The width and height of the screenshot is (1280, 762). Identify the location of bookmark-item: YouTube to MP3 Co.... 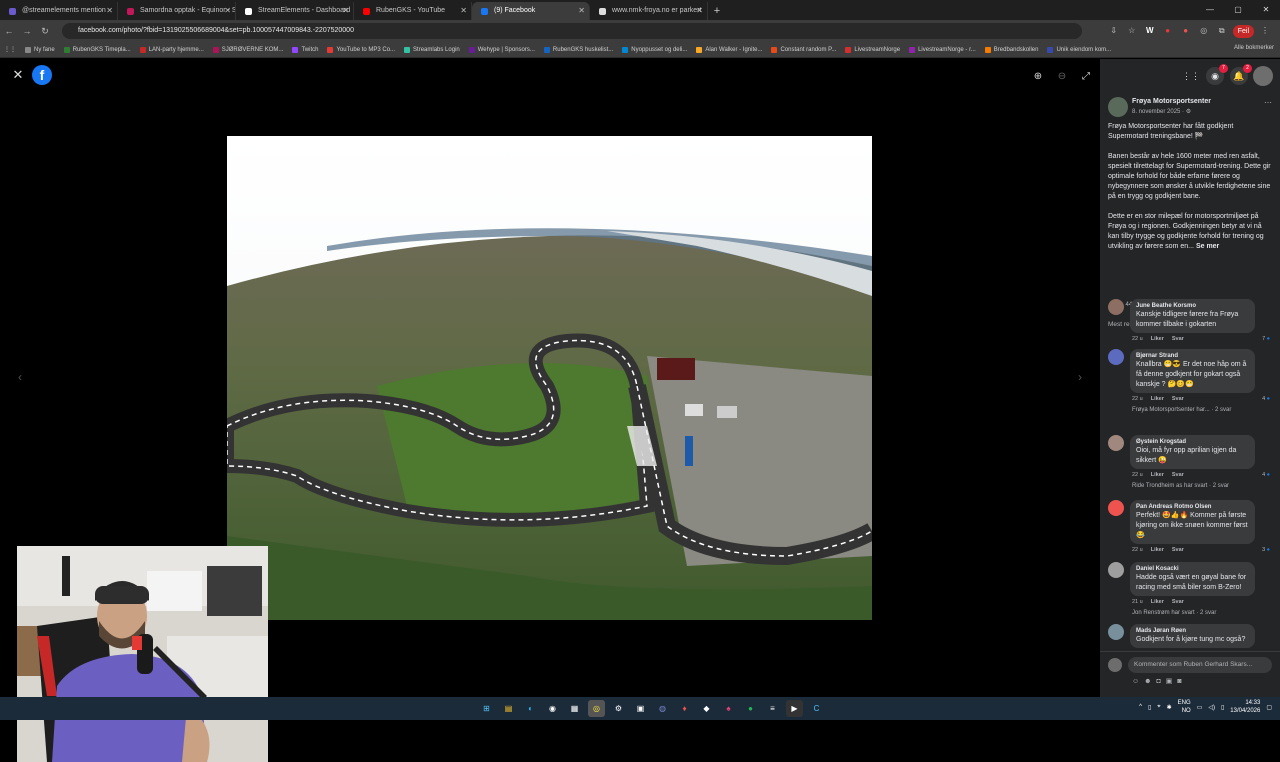
(361, 49).